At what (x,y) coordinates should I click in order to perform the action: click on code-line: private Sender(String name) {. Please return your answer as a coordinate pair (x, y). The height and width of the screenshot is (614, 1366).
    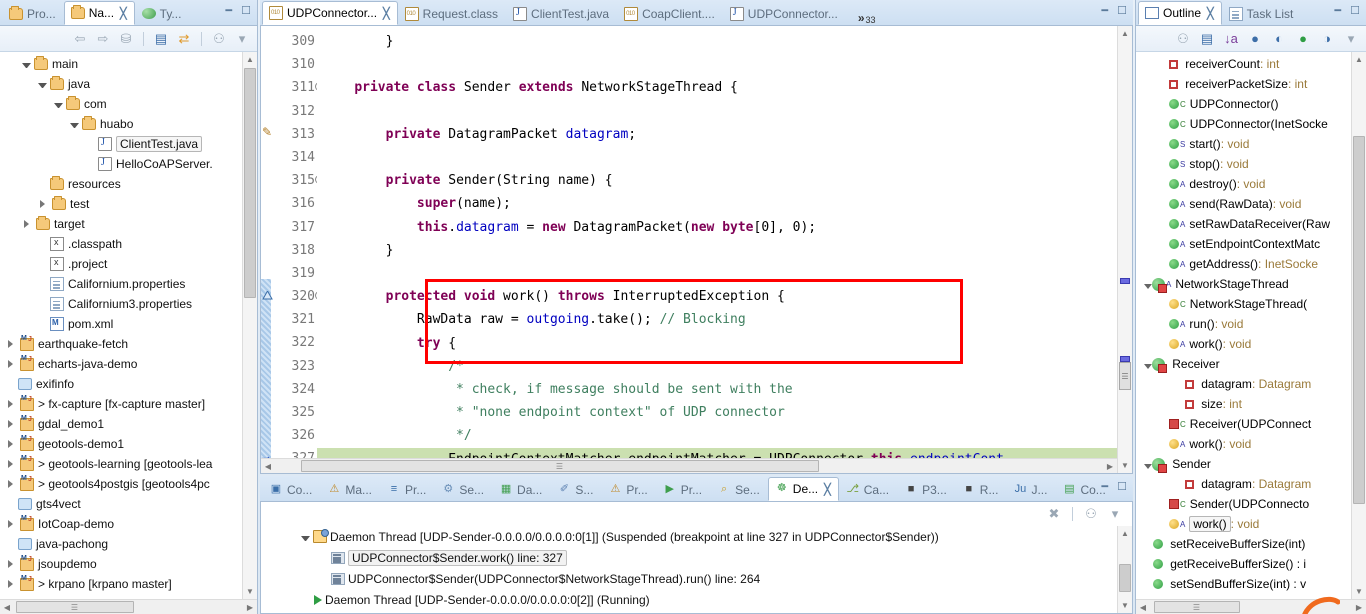
    Looking at the image, I should click on (468, 180).